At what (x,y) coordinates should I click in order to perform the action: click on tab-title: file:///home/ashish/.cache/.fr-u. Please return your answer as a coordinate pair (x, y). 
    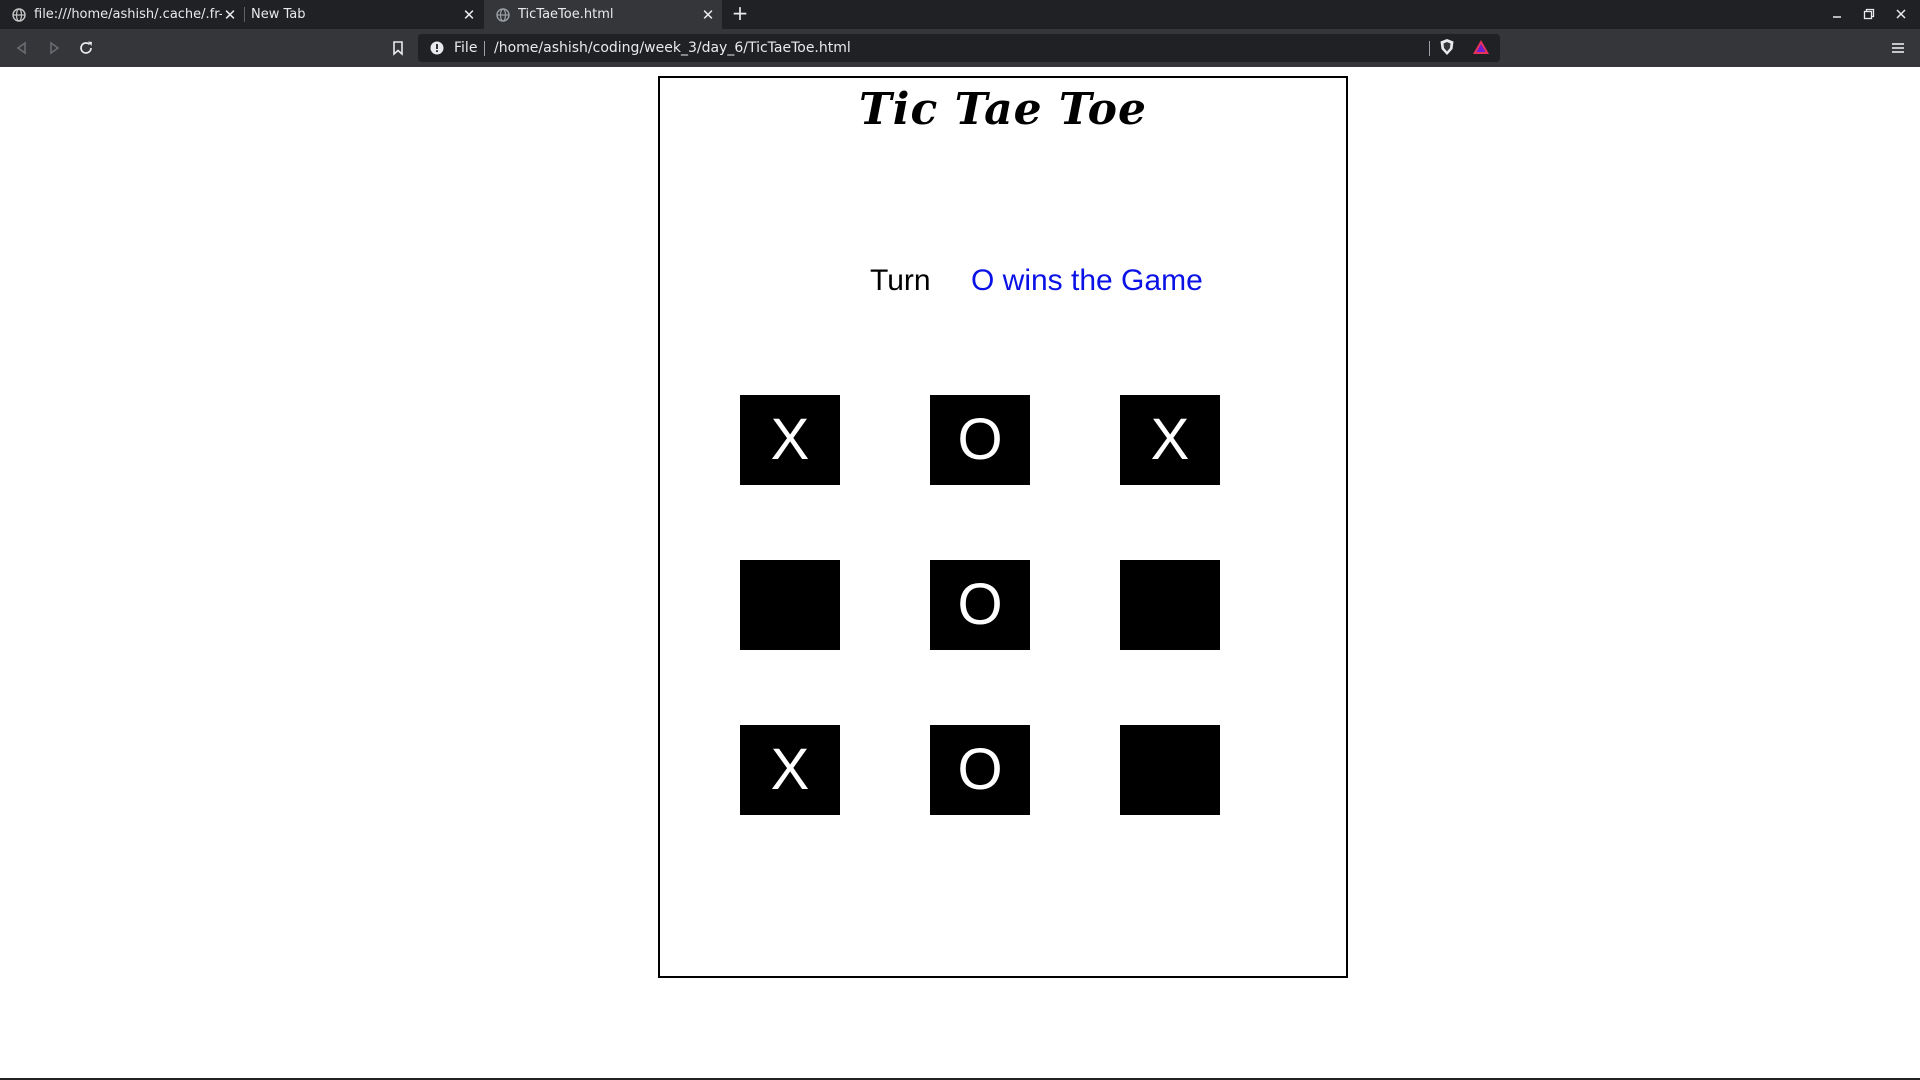
    Looking at the image, I should click on (128, 14).